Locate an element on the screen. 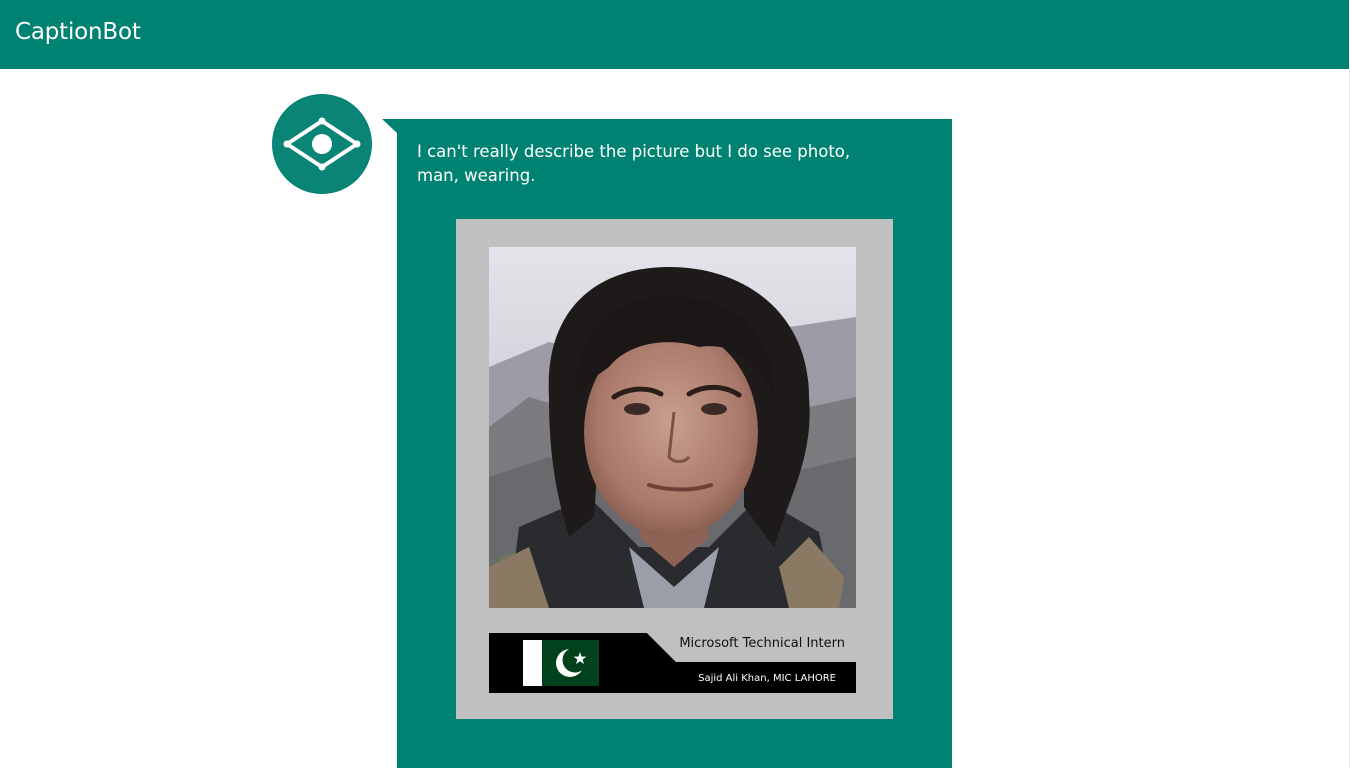 Image resolution: width=1350 pixels, height=768 pixels. bot-avatar is located at coordinates (322, 144).